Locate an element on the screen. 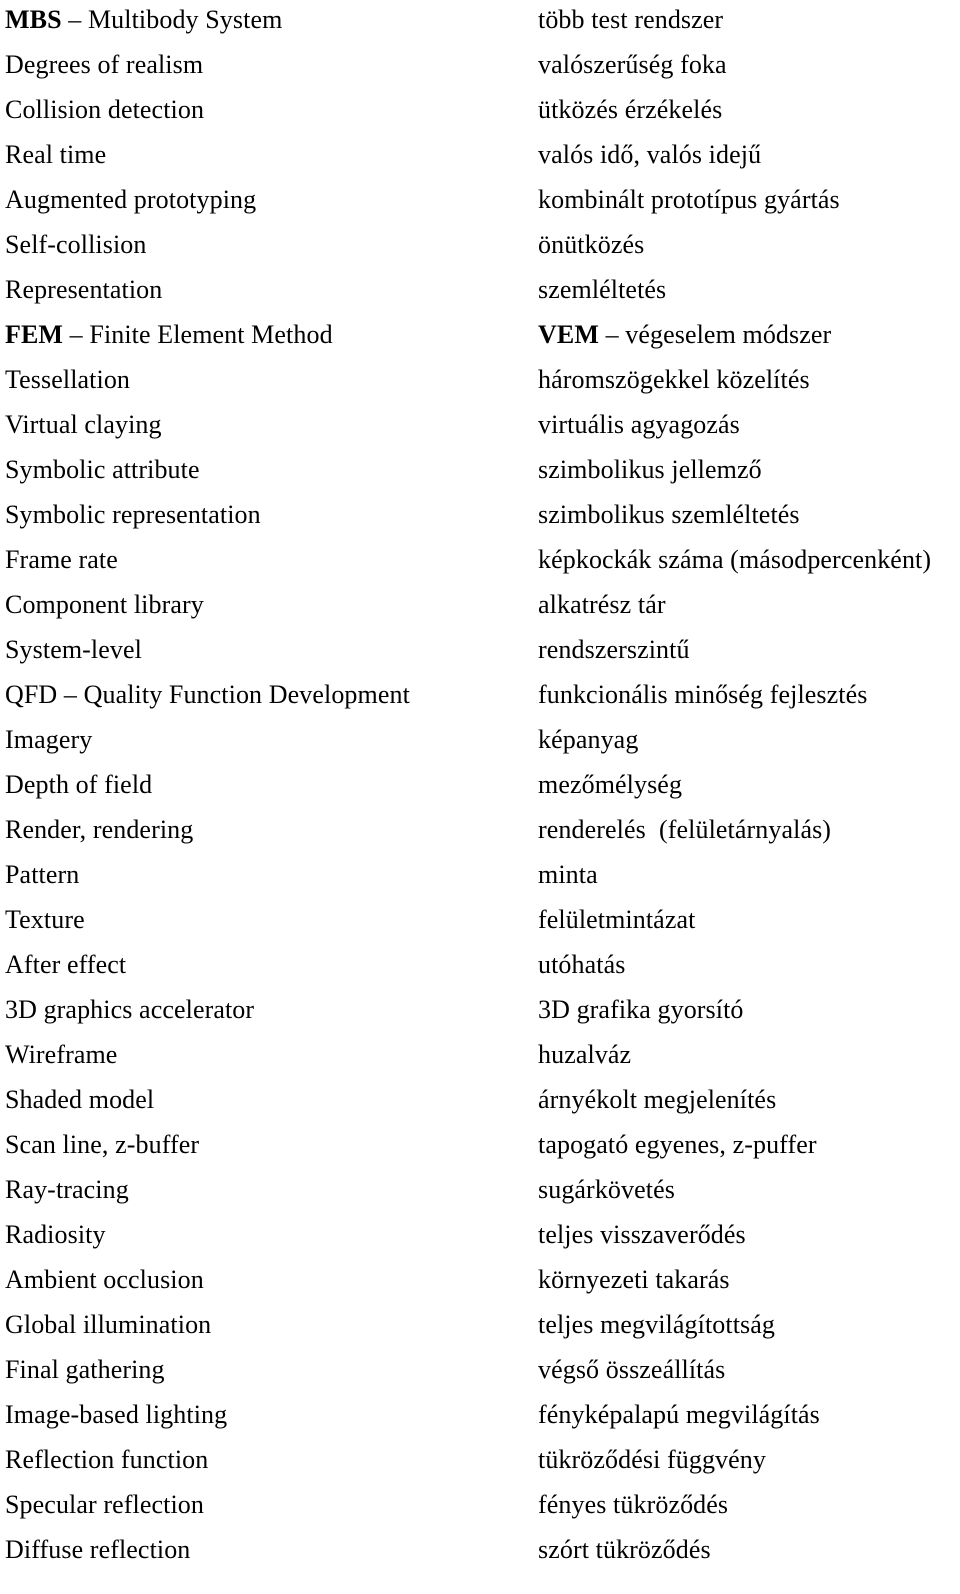  term-expansion: – Multibody System is located at coordinates (172, 19).